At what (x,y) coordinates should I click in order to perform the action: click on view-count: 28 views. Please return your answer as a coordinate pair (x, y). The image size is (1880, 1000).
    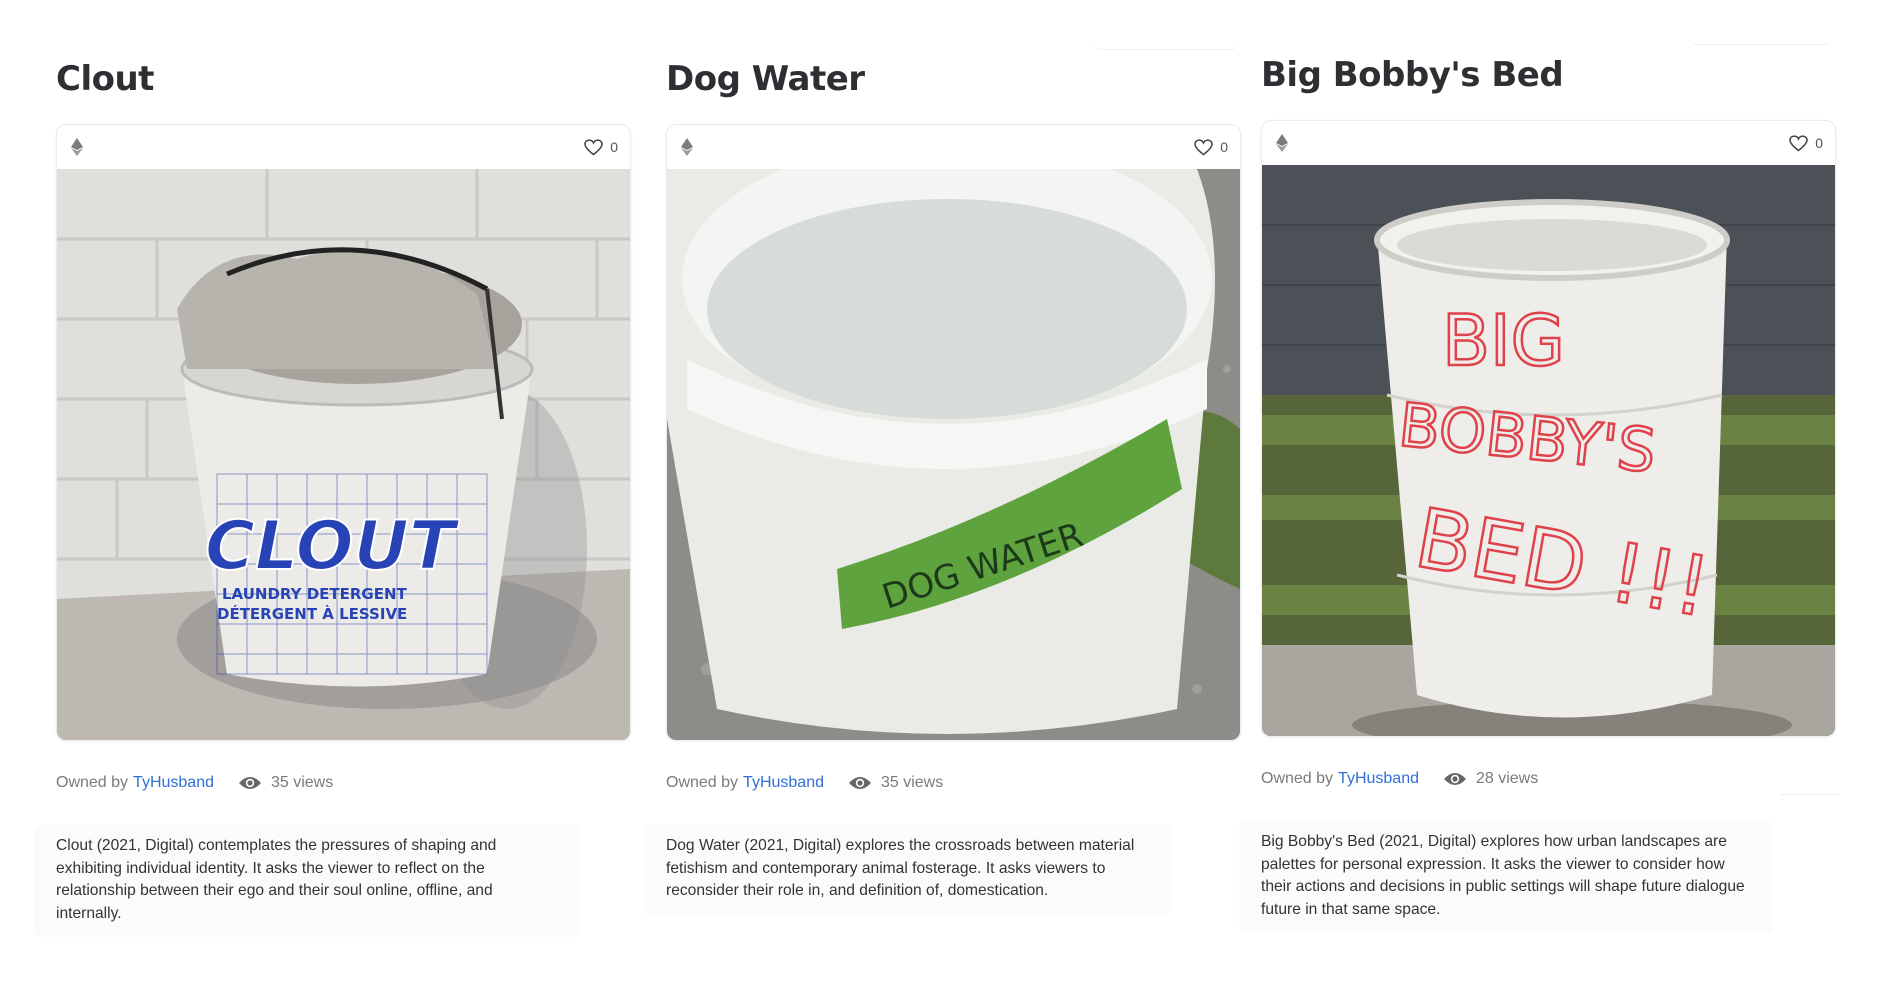
    Looking at the image, I should click on (1490, 779).